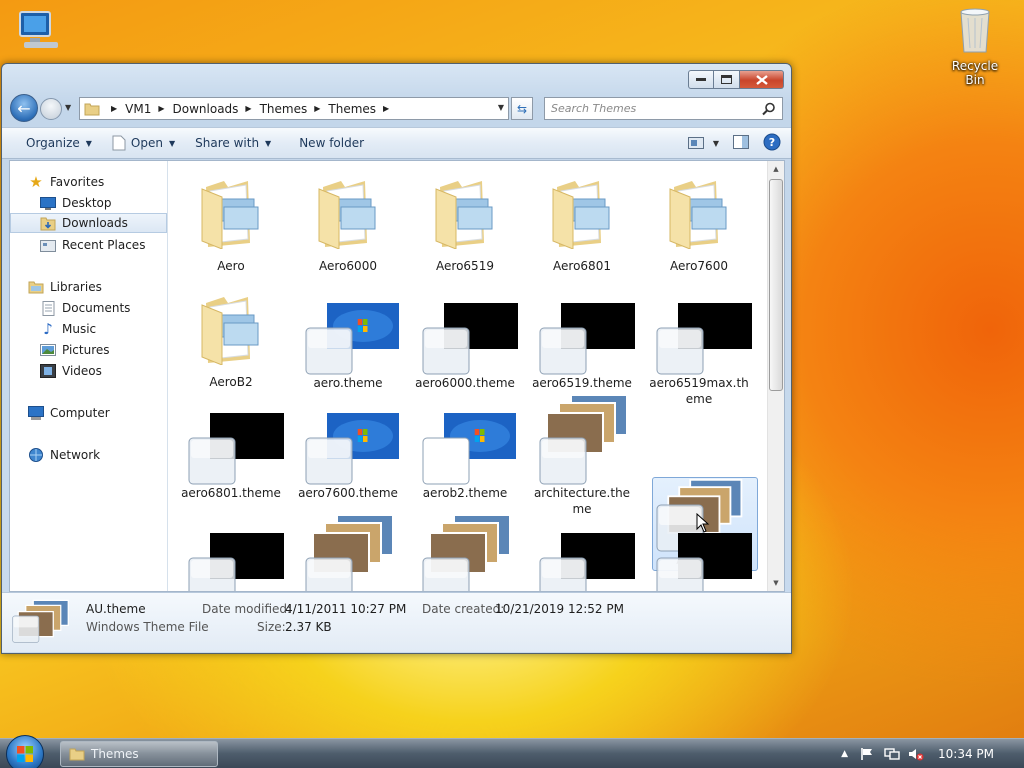 The height and width of the screenshot is (768, 1024). I want to click on view-dropdown-icon: ▼, so click(716, 143).